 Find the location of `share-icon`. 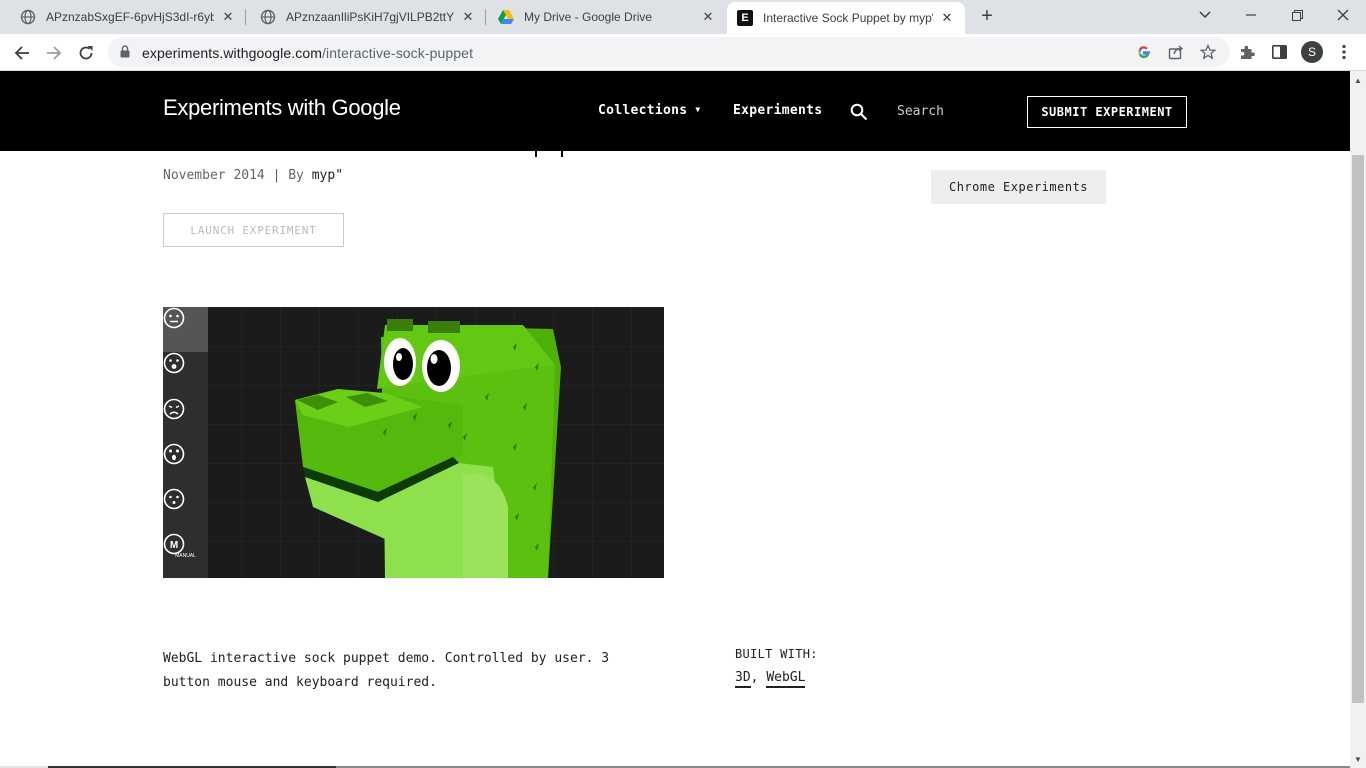

share-icon is located at coordinates (1176, 52).